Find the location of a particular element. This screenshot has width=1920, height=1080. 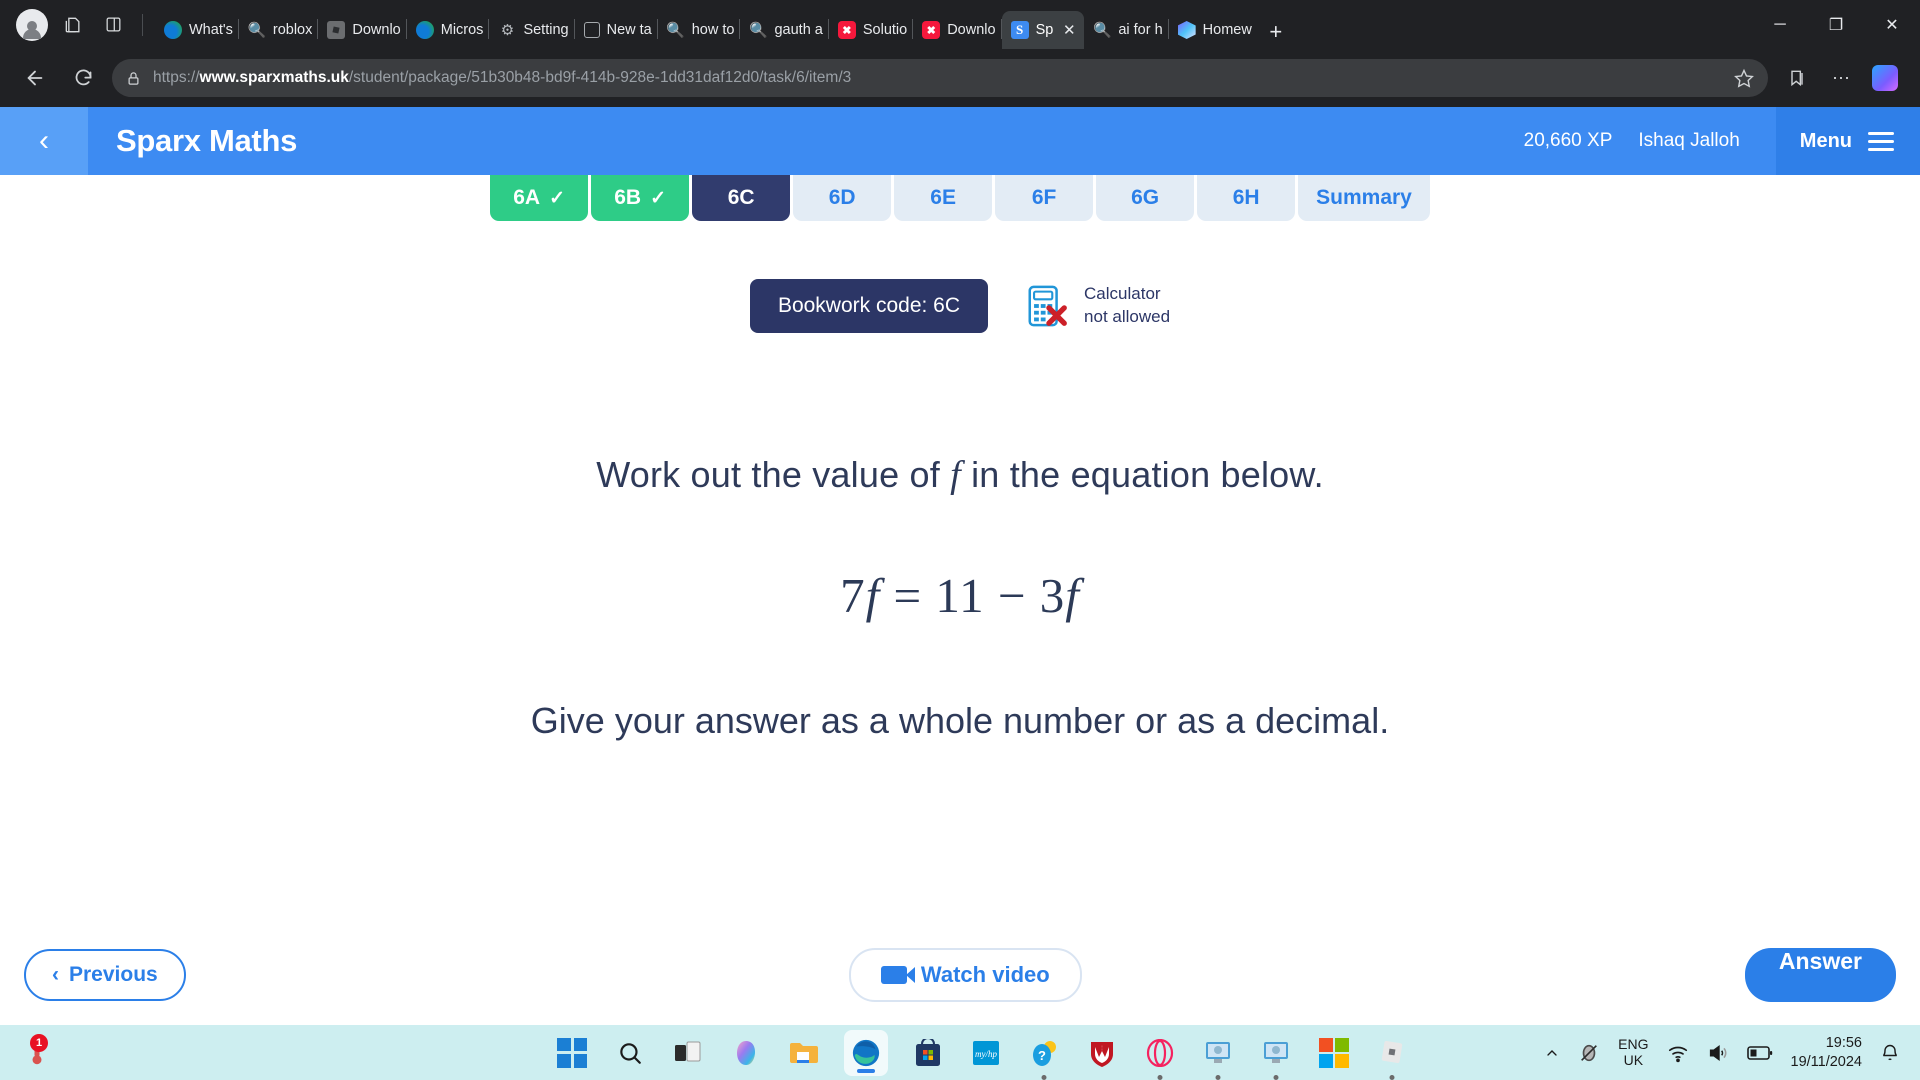

task-tab-6h: 6H is located at coordinates (1246, 198).